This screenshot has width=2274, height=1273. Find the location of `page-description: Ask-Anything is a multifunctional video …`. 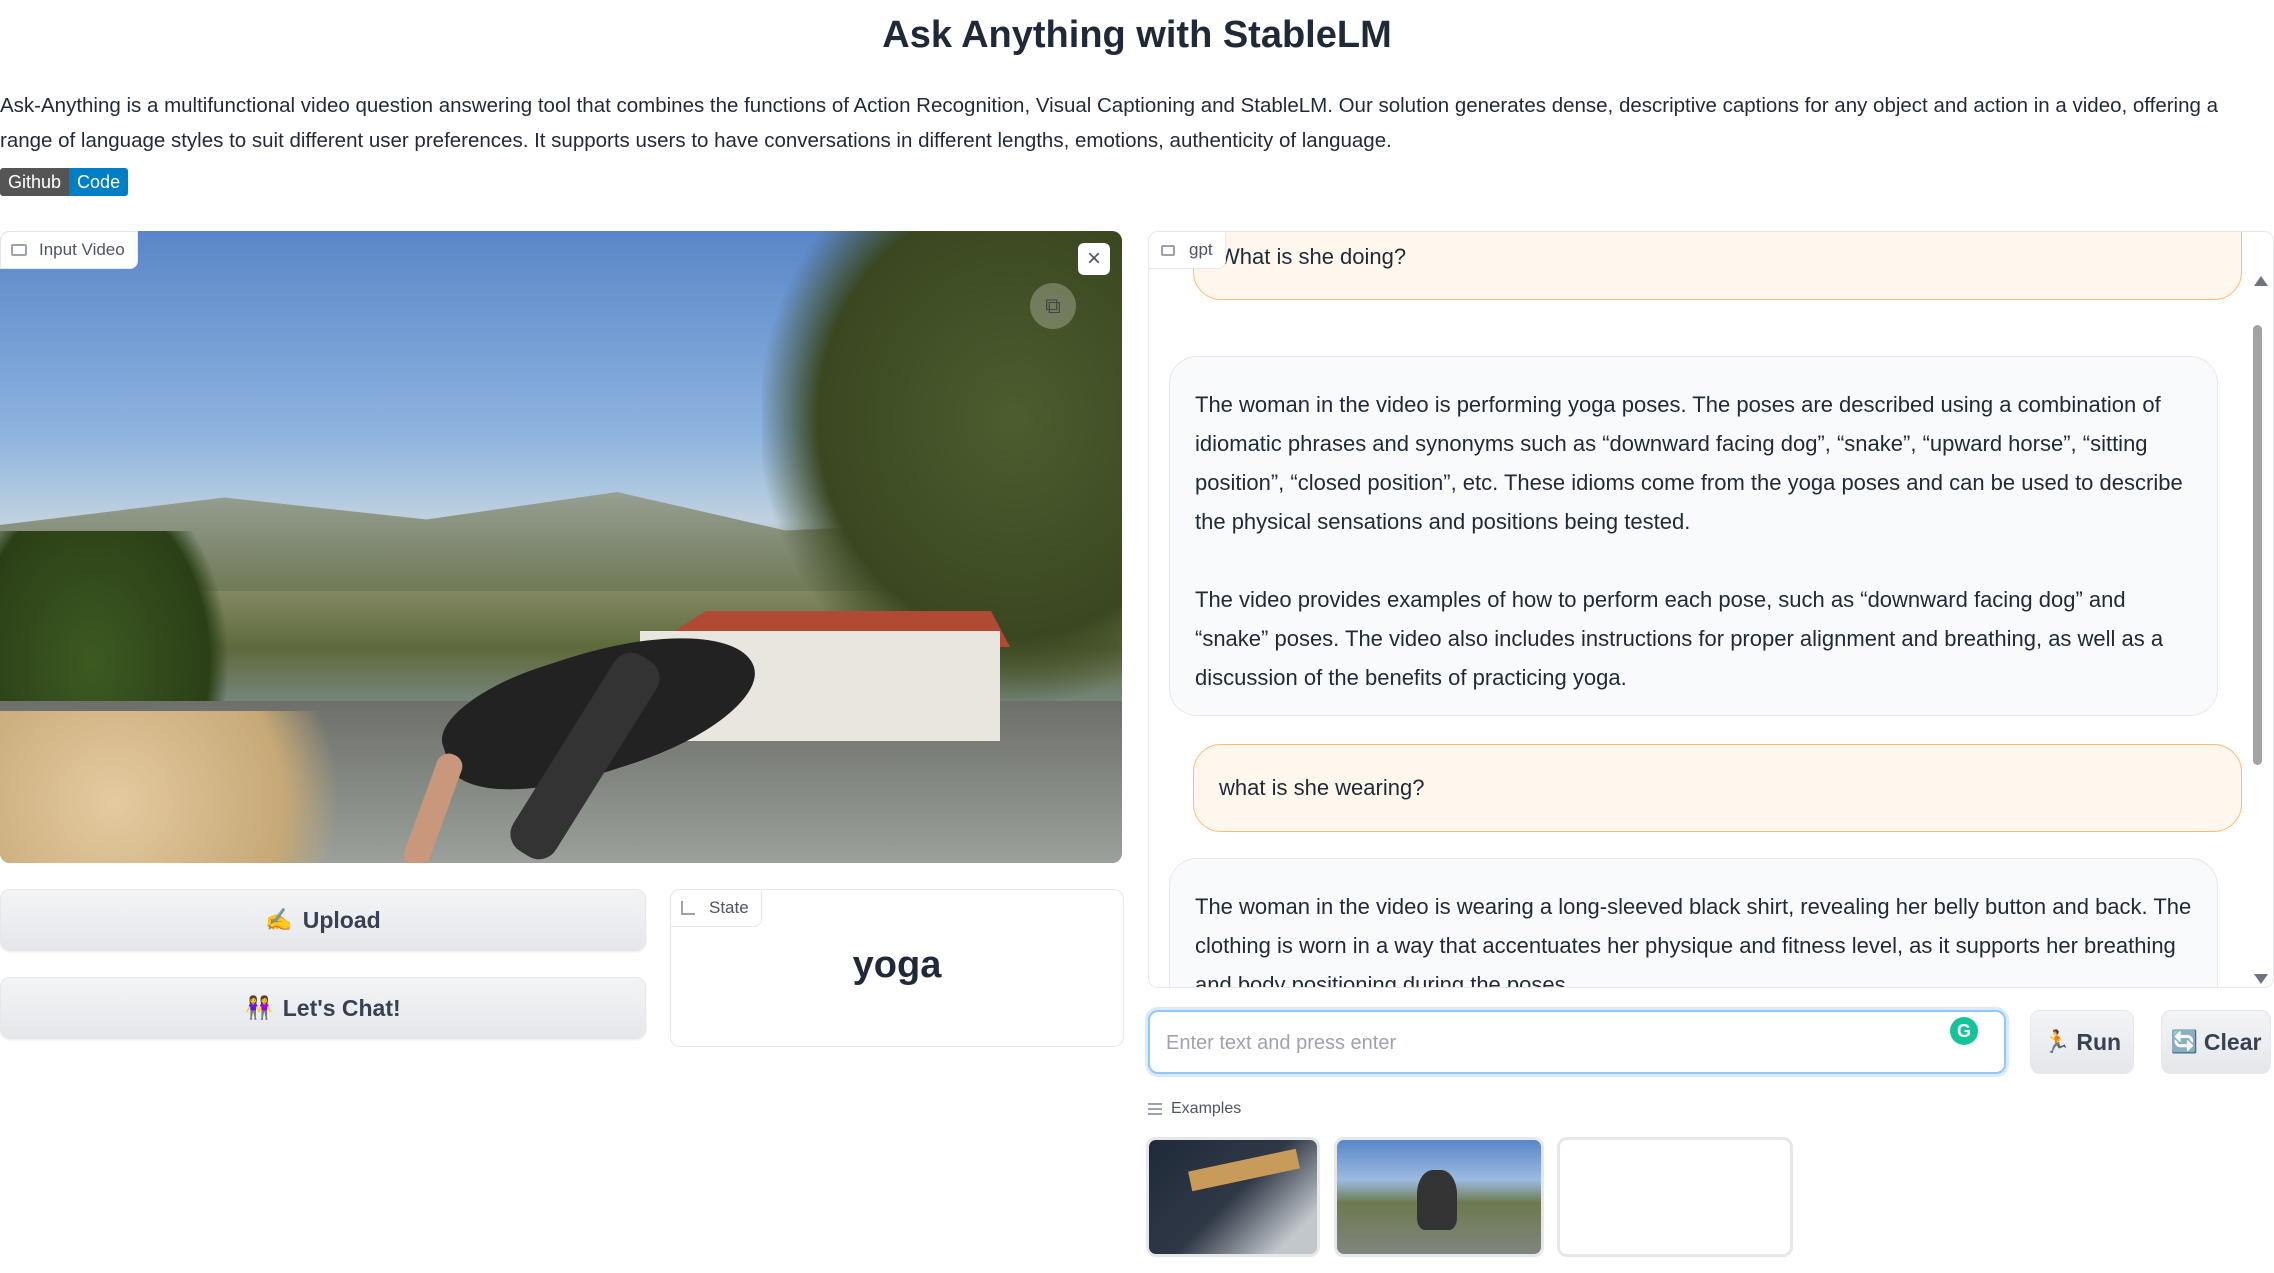

page-description: Ask-Anything is a multifunctional video … is located at coordinates (1109, 123).